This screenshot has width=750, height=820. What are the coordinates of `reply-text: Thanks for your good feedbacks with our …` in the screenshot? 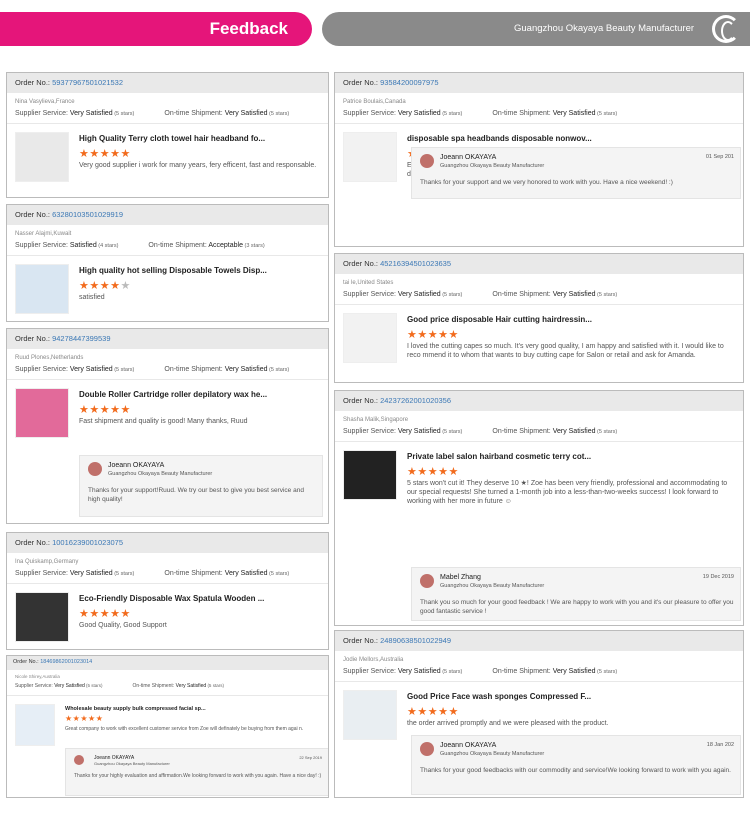 It's located at (575, 770).